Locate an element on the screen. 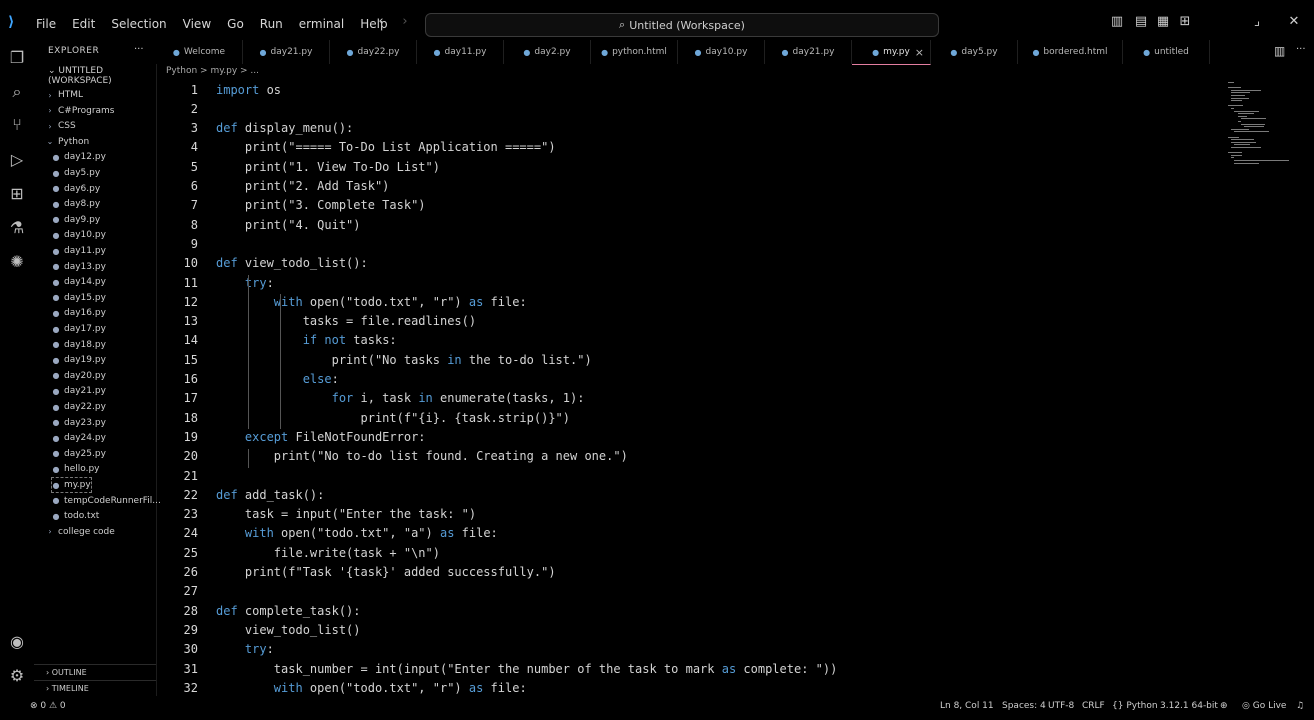  code-line: 21 is located at coordinates (186, 475).